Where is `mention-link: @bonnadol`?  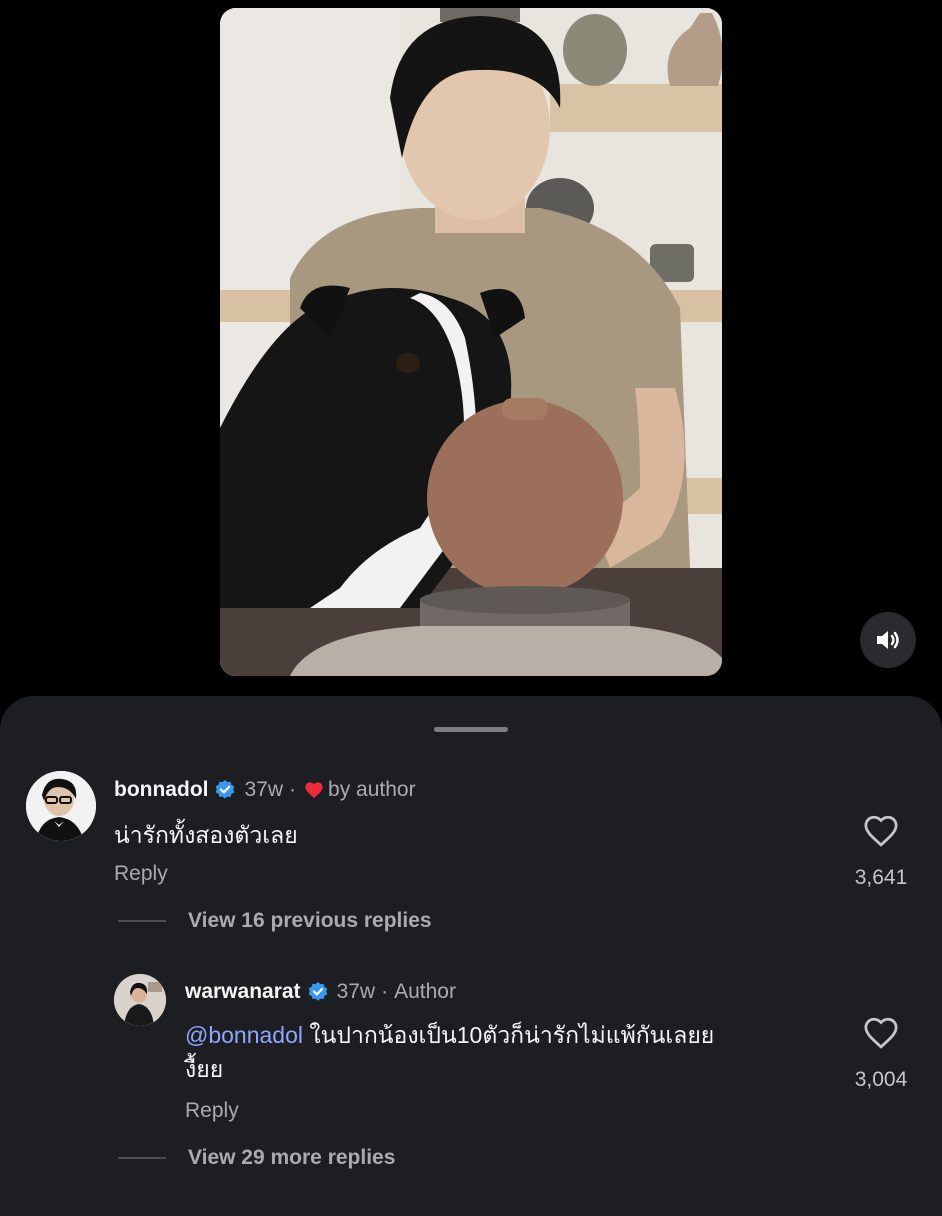
mention-link: @bonnadol is located at coordinates (244, 1035).